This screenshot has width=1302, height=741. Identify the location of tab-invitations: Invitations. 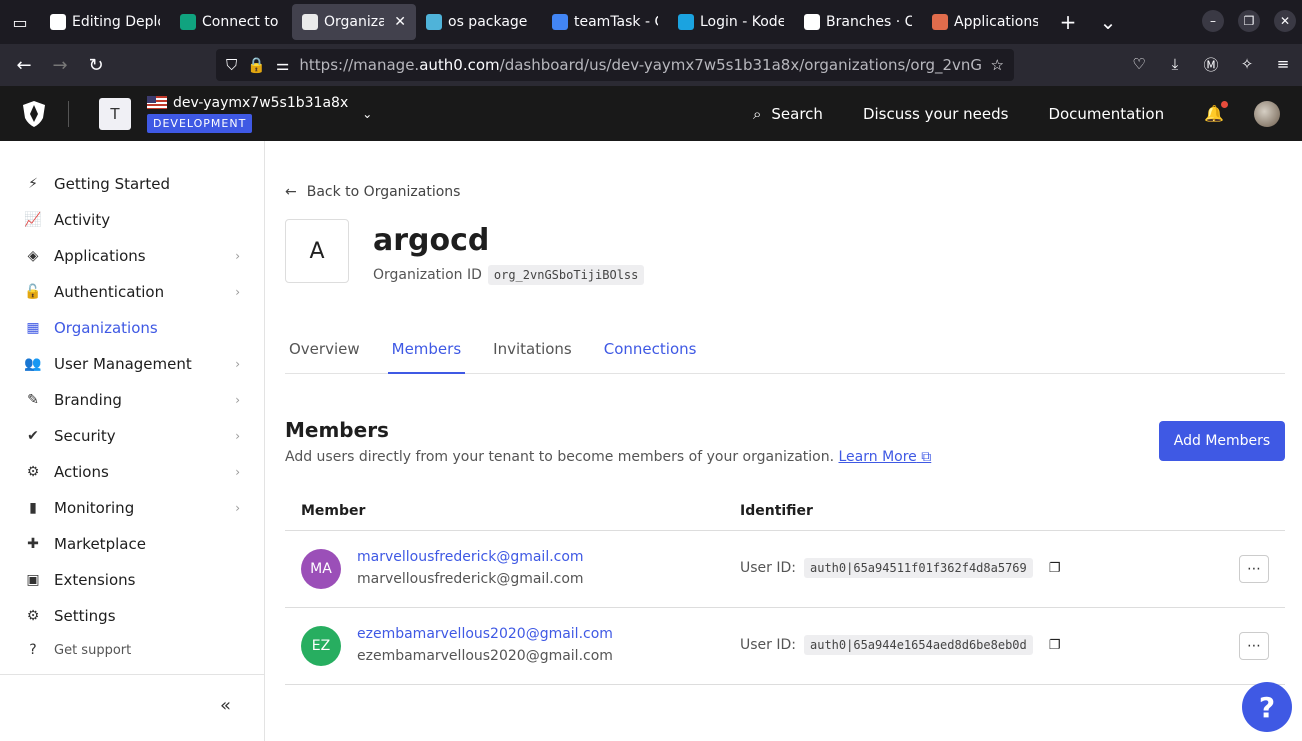
(532, 352).